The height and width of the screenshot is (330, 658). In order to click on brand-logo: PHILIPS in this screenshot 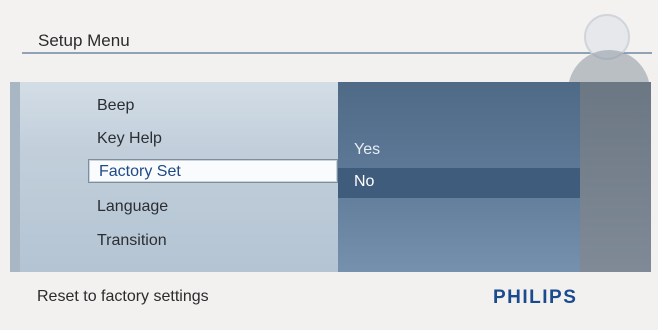, I will do `click(535, 297)`.